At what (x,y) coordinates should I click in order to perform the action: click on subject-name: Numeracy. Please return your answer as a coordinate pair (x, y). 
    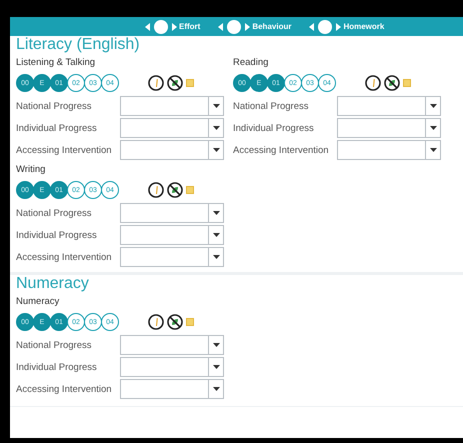
    Looking at the image, I should click on (38, 301).